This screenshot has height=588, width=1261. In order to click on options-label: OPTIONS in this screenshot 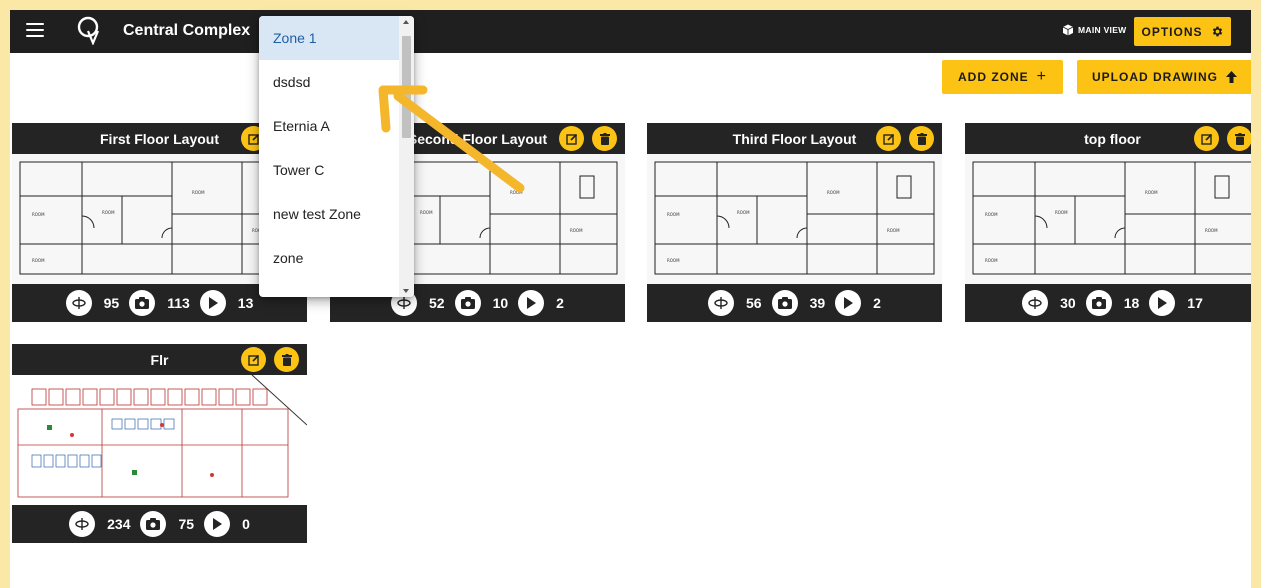, I will do `click(1172, 31)`.